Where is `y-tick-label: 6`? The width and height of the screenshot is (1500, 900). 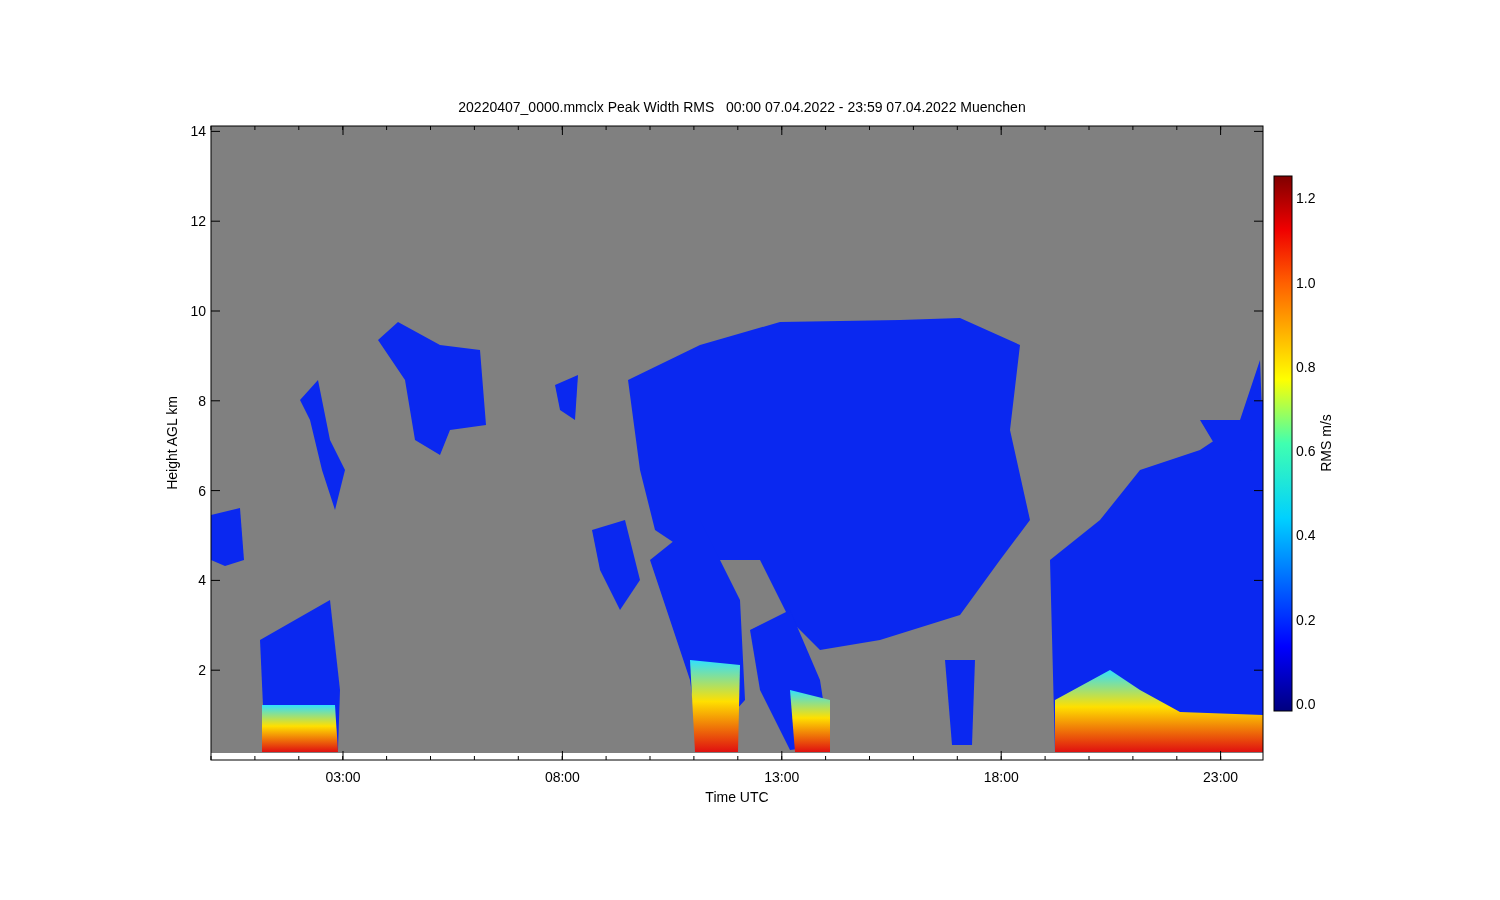 y-tick-label: 6 is located at coordinates (202, 490).